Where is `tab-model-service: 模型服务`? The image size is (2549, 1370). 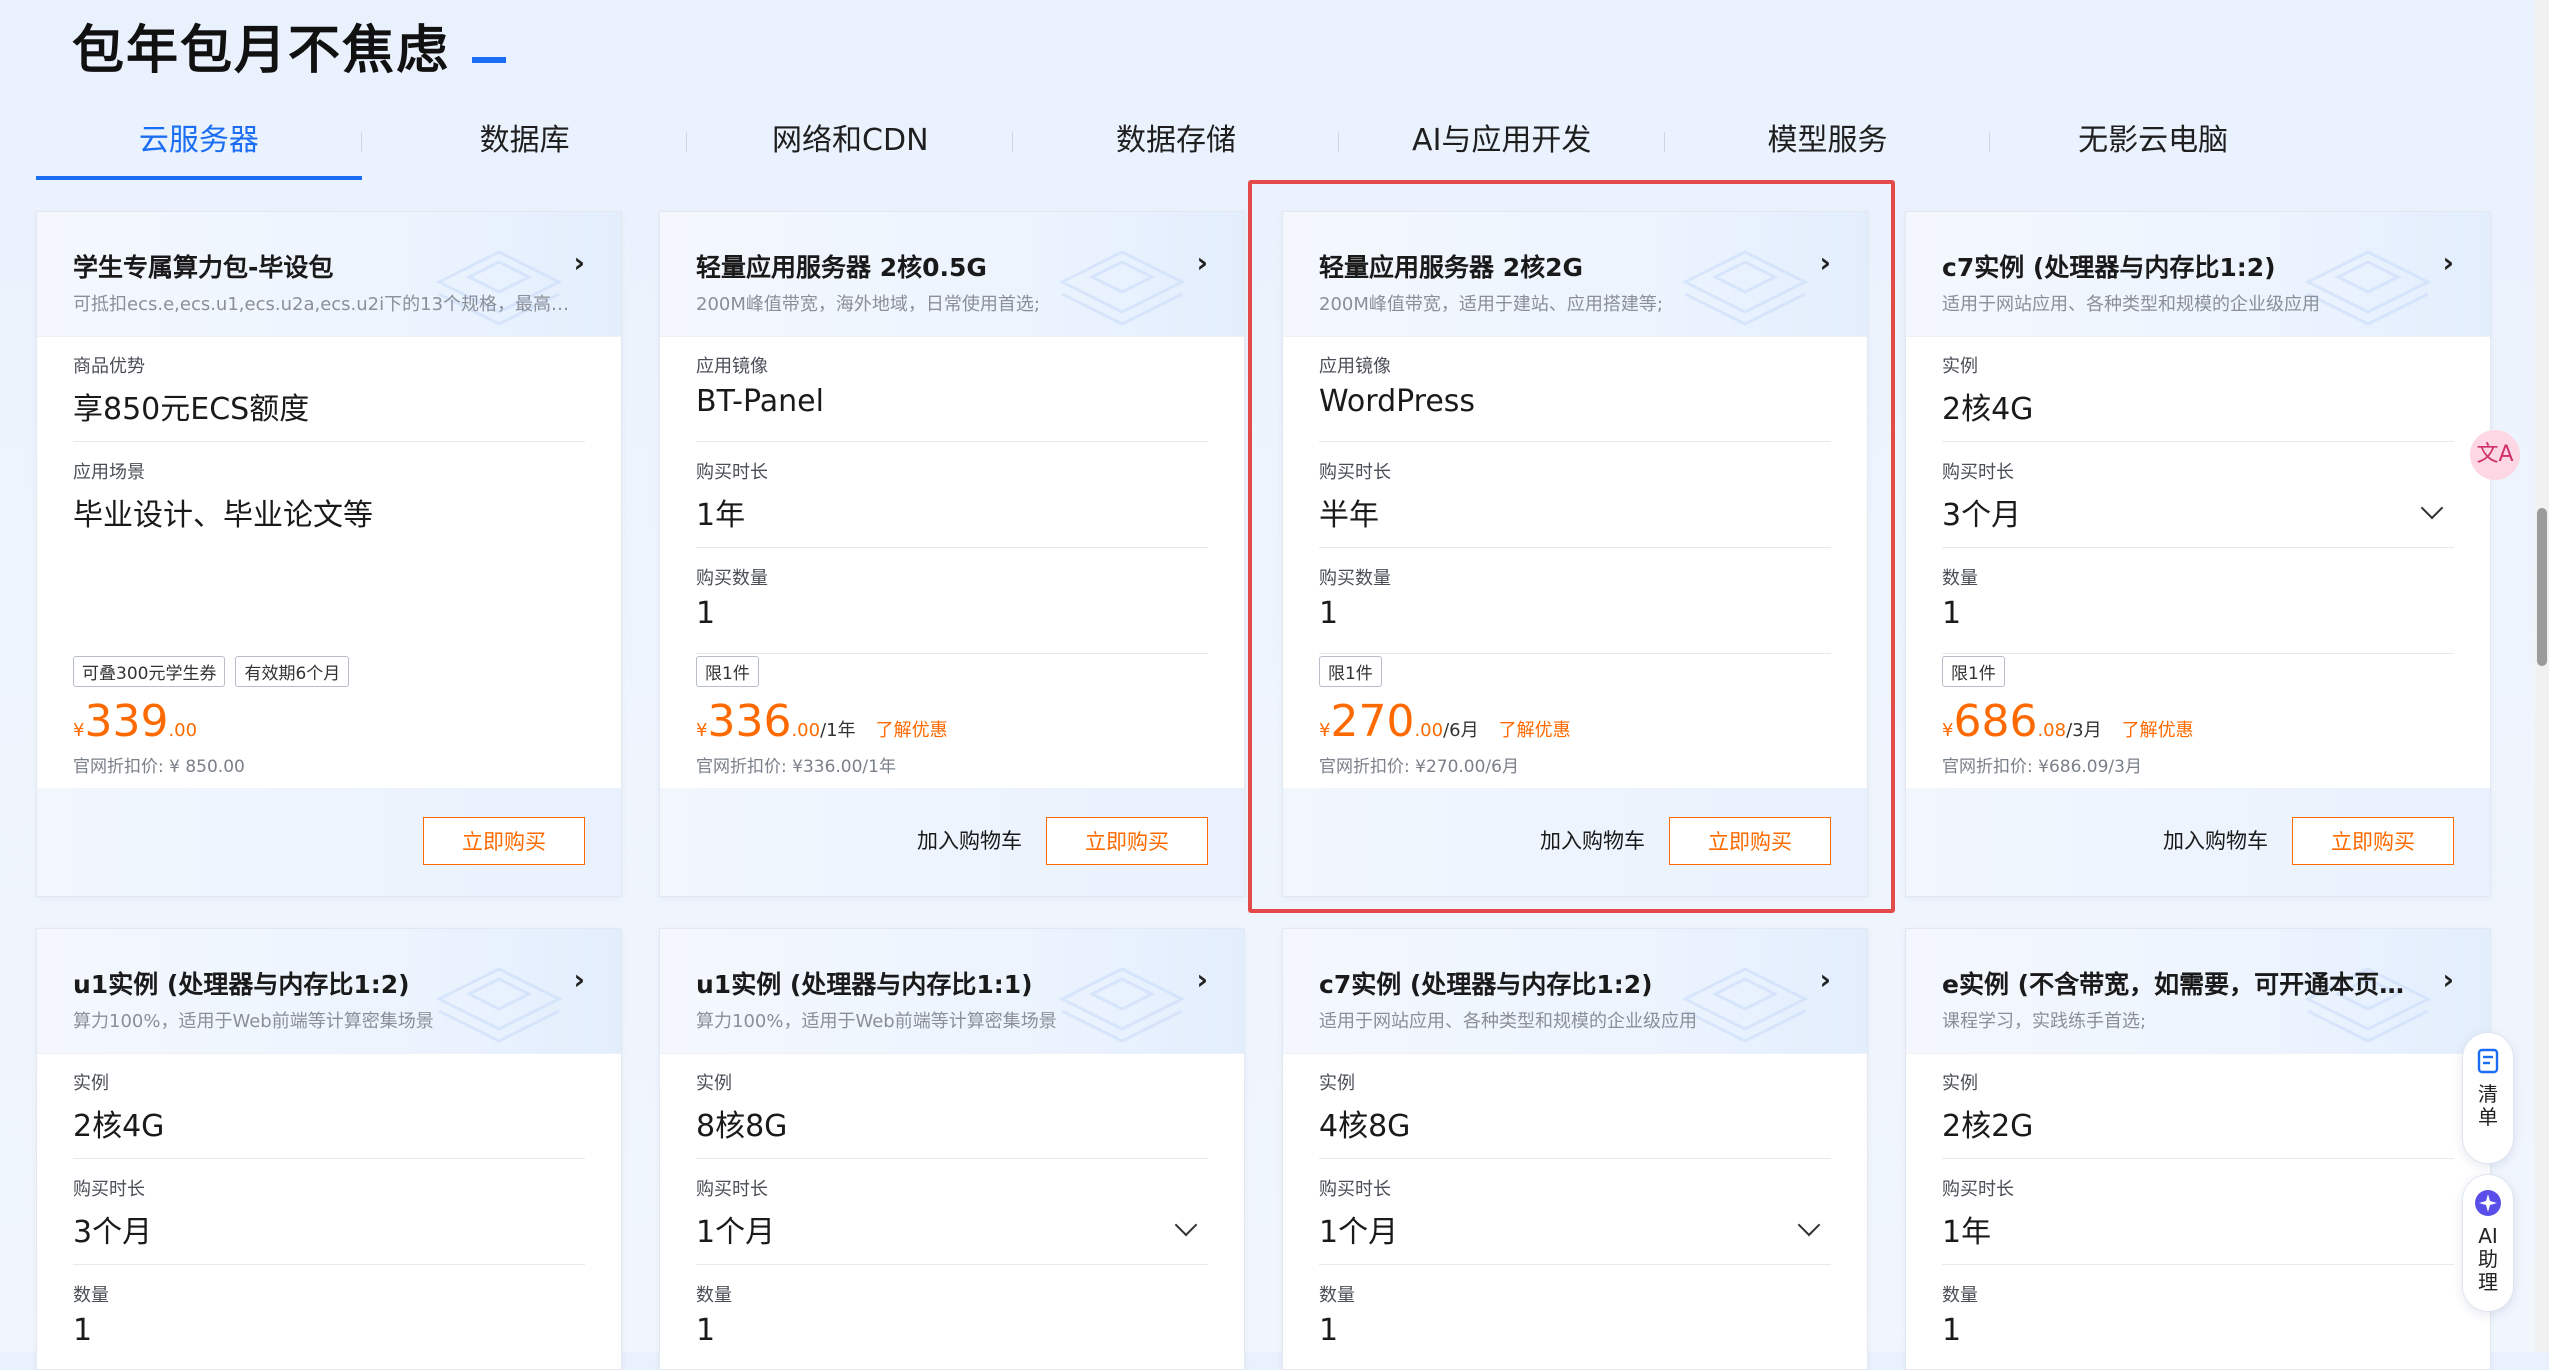 tab-model-service: 模型服务 is located at coordinates (1828, 143).